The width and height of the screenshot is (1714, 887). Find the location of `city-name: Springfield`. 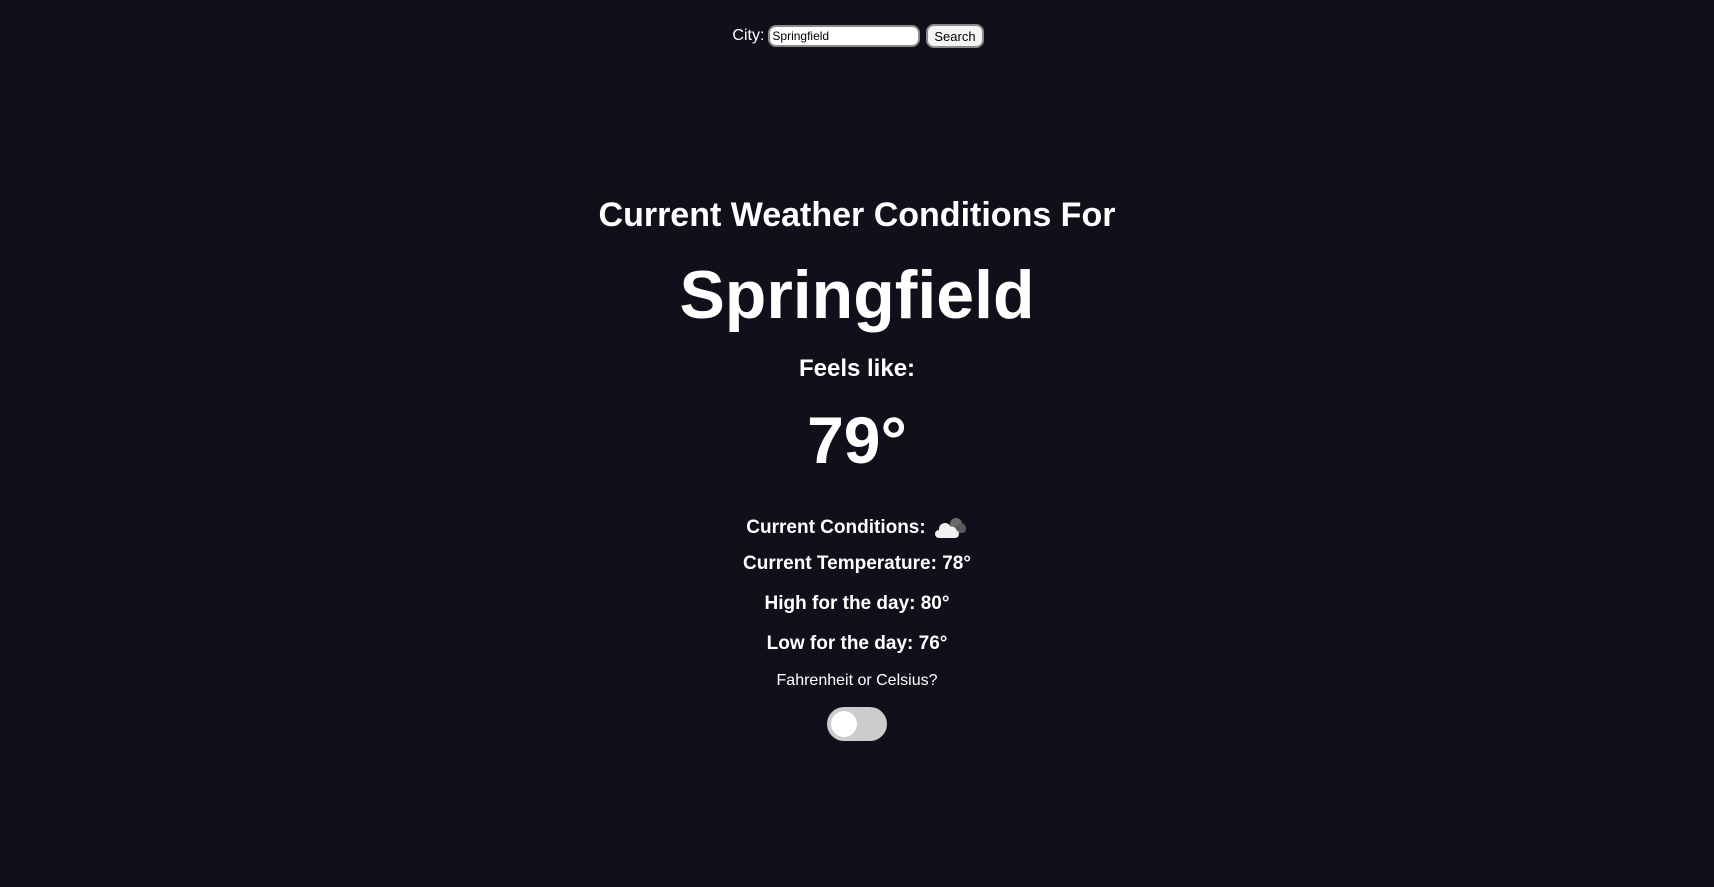

city-name: Springfield is located at coordinates (857, 295).